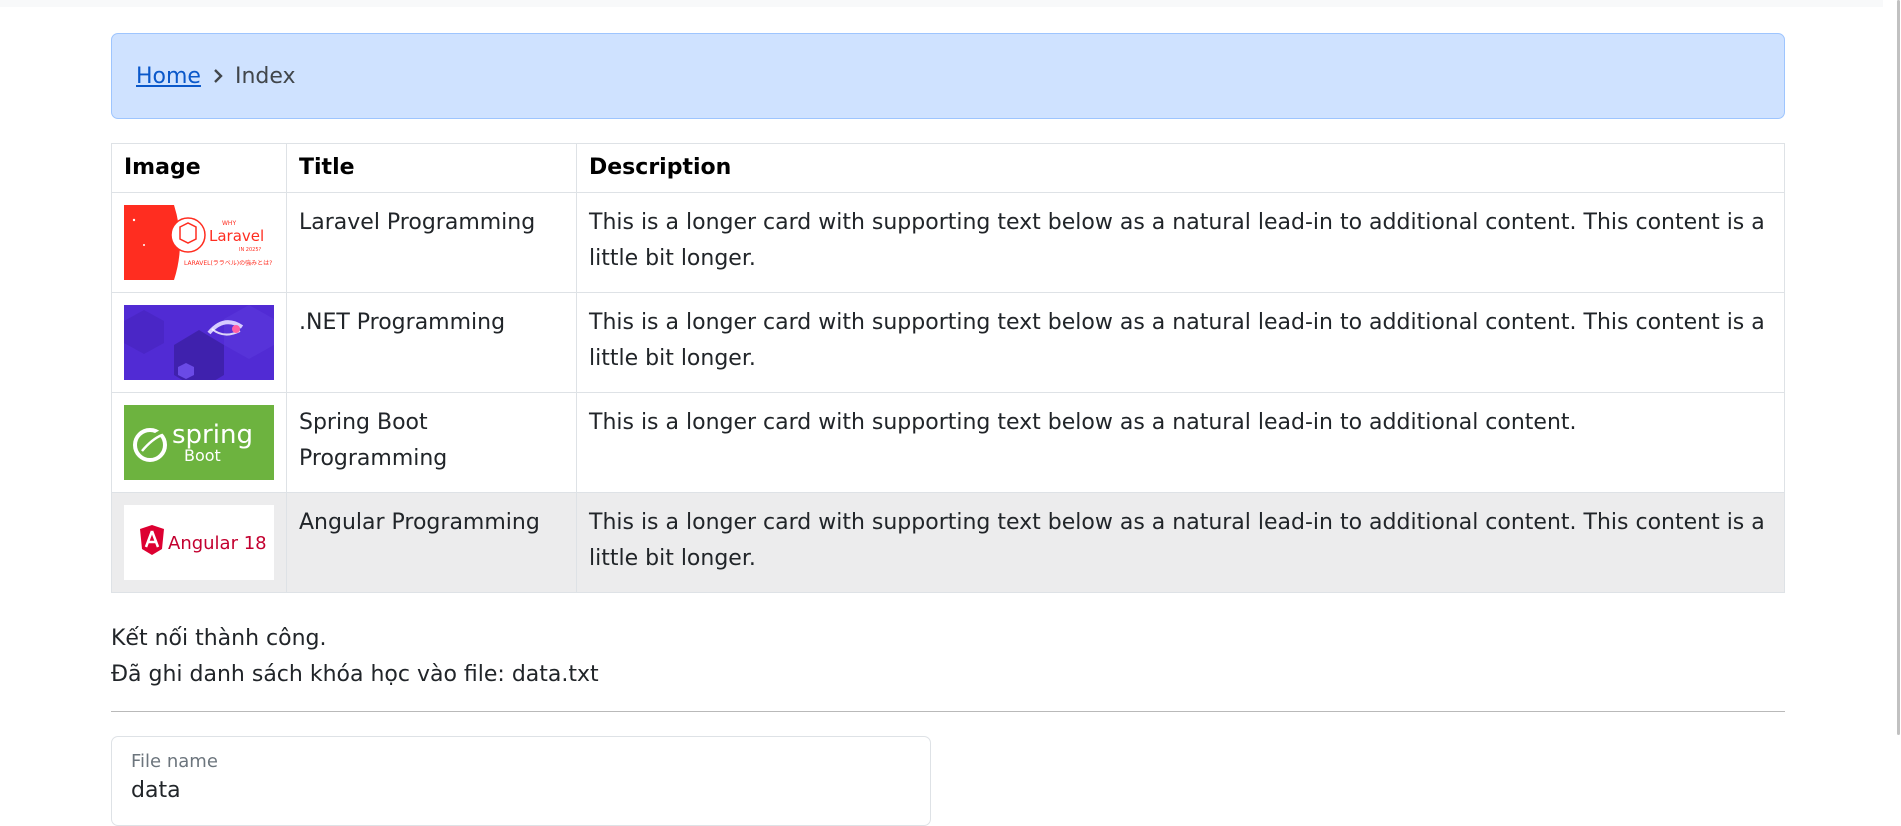 The image size is (1901, 826). Describe the element at coordinates (228, 263) in the screenshot. I see `laravel-thumb-caption: LARAVEL(ララベル)の強みとは?` at that location.